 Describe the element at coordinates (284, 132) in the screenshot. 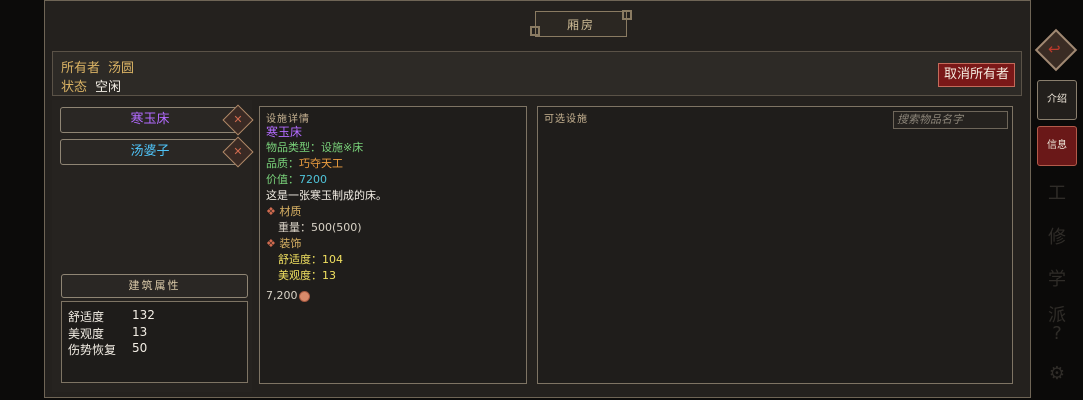

I see `facility-name: 寒玉床` at that location.